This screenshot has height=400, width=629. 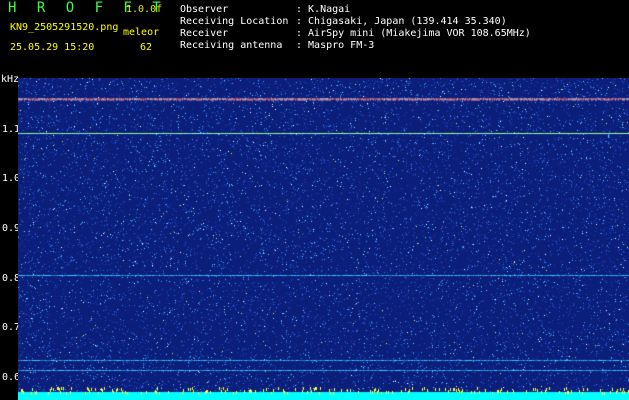 What do you see at coordinates (413, 33) in the screenshot?
I see `info-value-receiver: : AirSpy mini (Miakejima VOR 108.65MHz)` at bounding box center [413, 33].